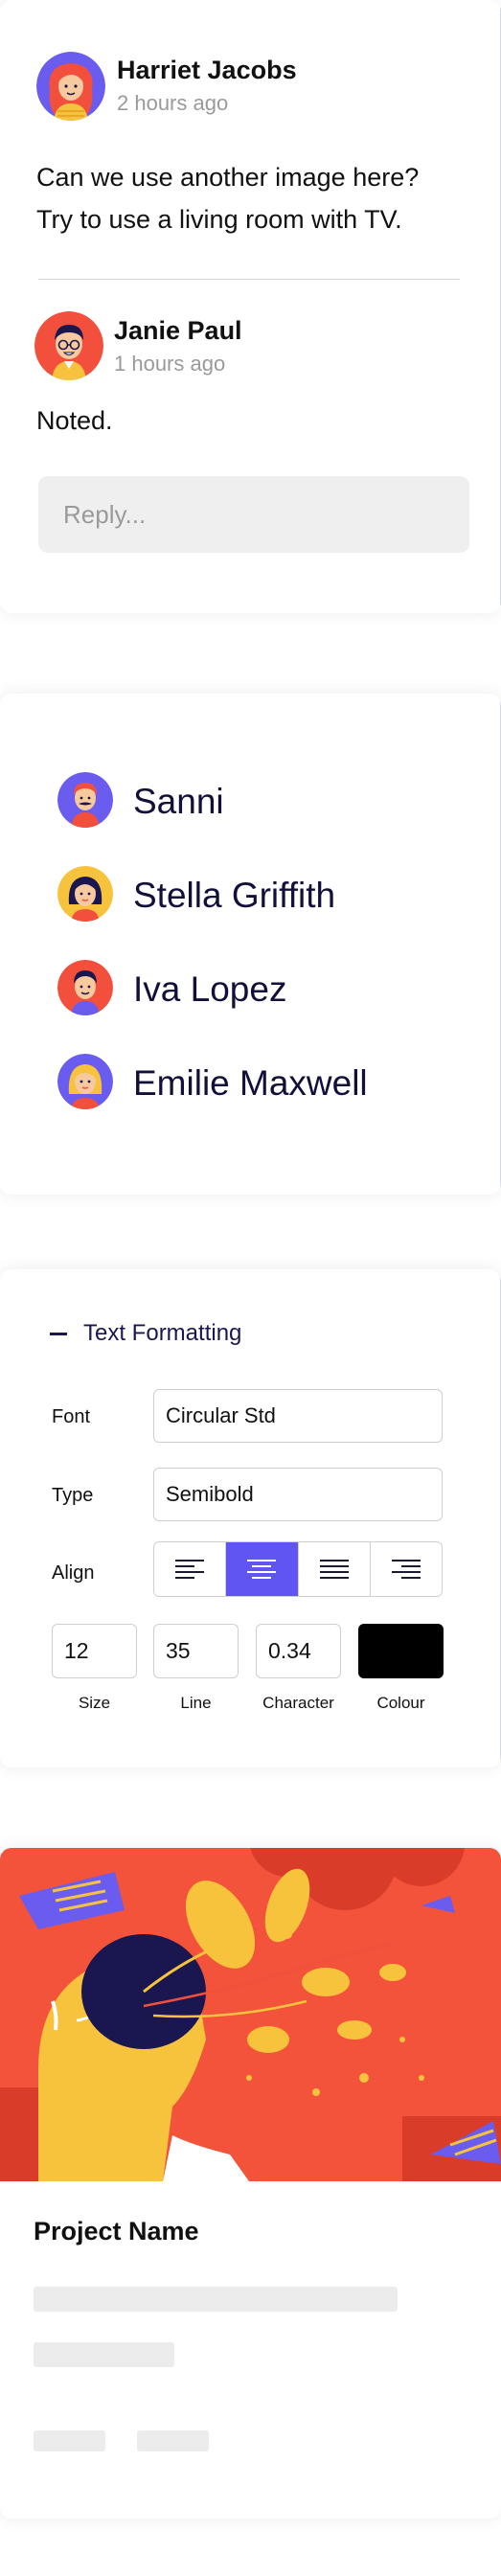  I want to click on align-right-icon, so click(406, 1569).